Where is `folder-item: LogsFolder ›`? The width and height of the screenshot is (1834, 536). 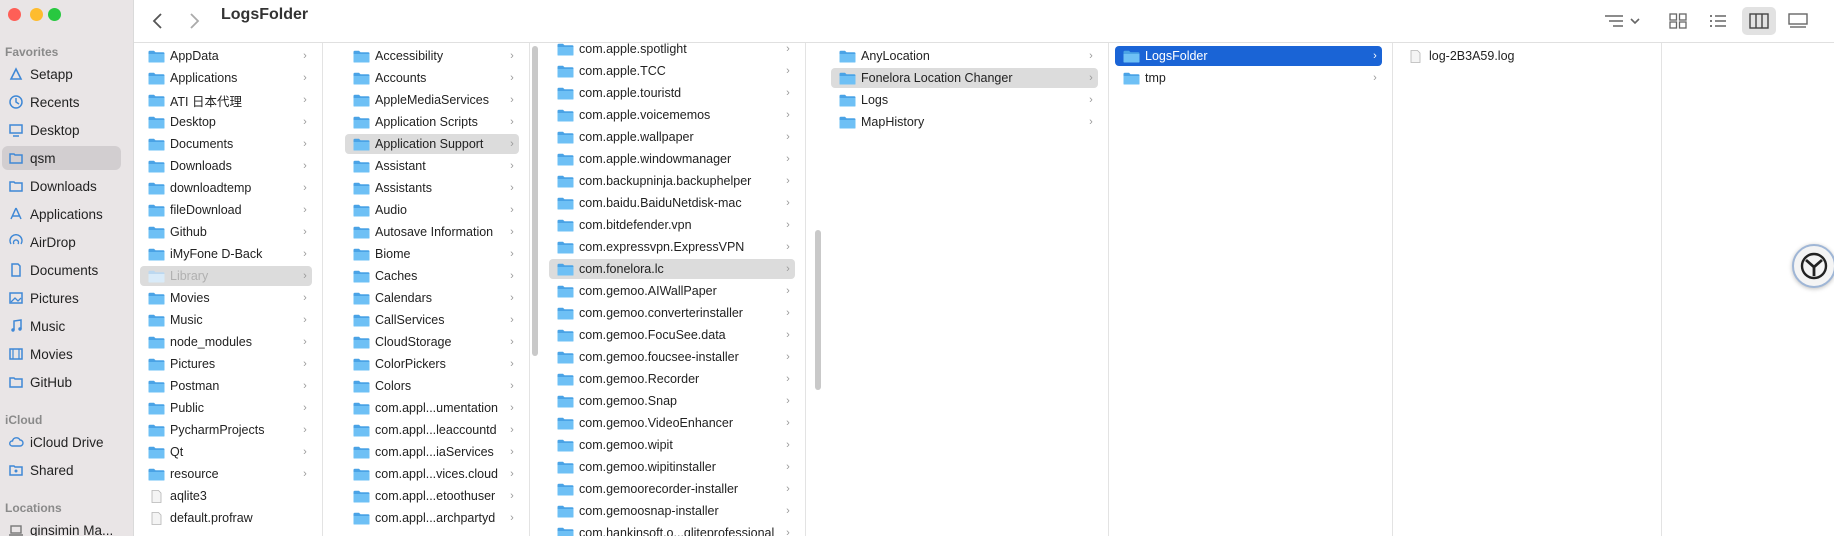
folder-item: LogsFolder › is located at coordinates (1248, 56).